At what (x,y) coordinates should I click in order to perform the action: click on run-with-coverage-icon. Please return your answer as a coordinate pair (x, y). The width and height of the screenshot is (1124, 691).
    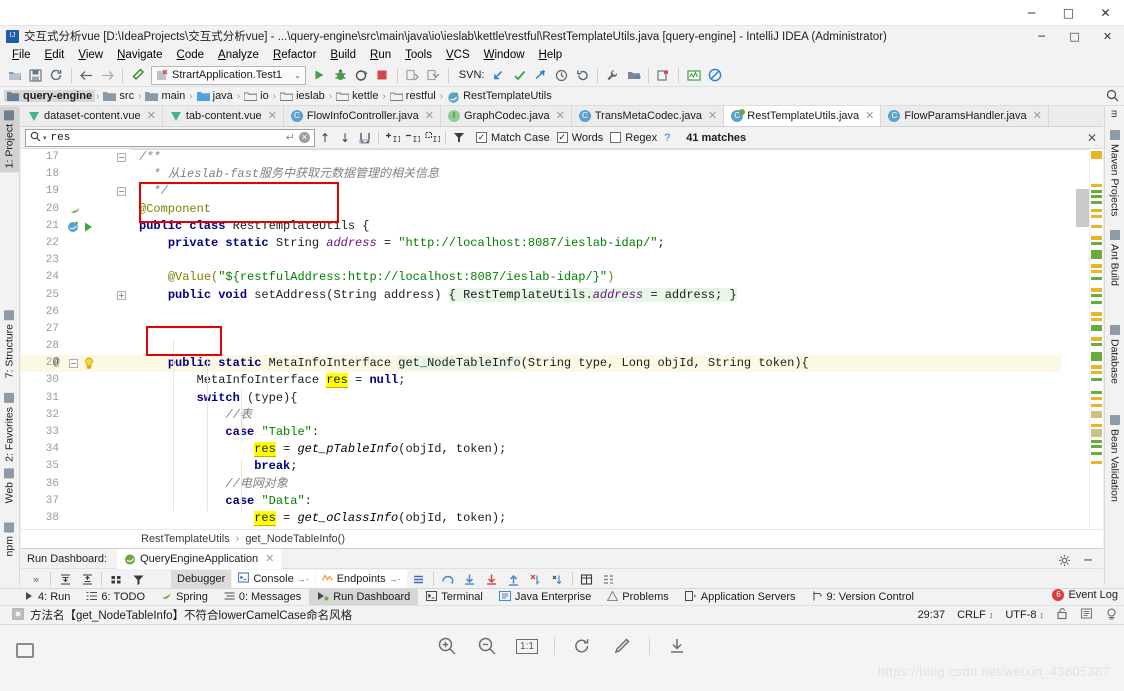
    Looking at the image, I should click on (361, 75).